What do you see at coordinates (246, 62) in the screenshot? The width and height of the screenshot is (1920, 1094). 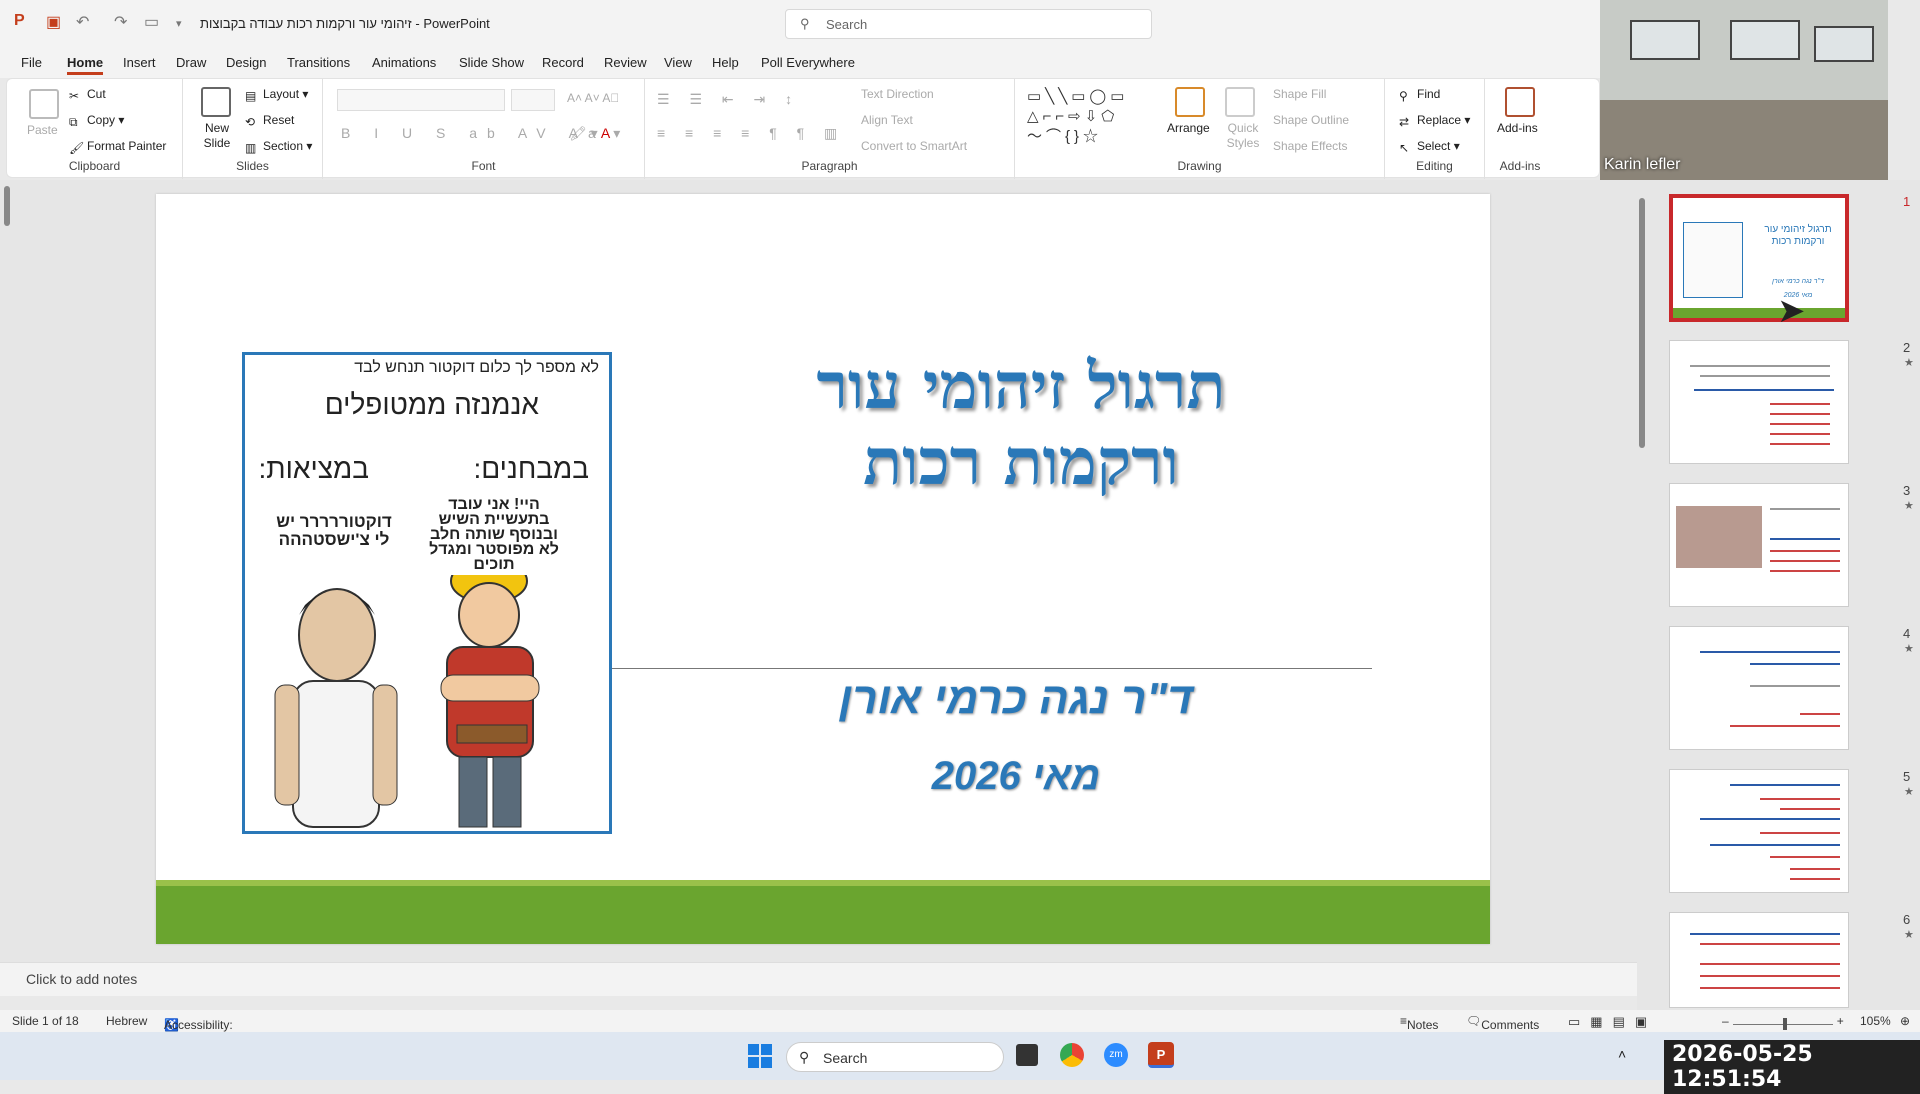 I see `tab-design: Design` at bounding box center [246, 62].